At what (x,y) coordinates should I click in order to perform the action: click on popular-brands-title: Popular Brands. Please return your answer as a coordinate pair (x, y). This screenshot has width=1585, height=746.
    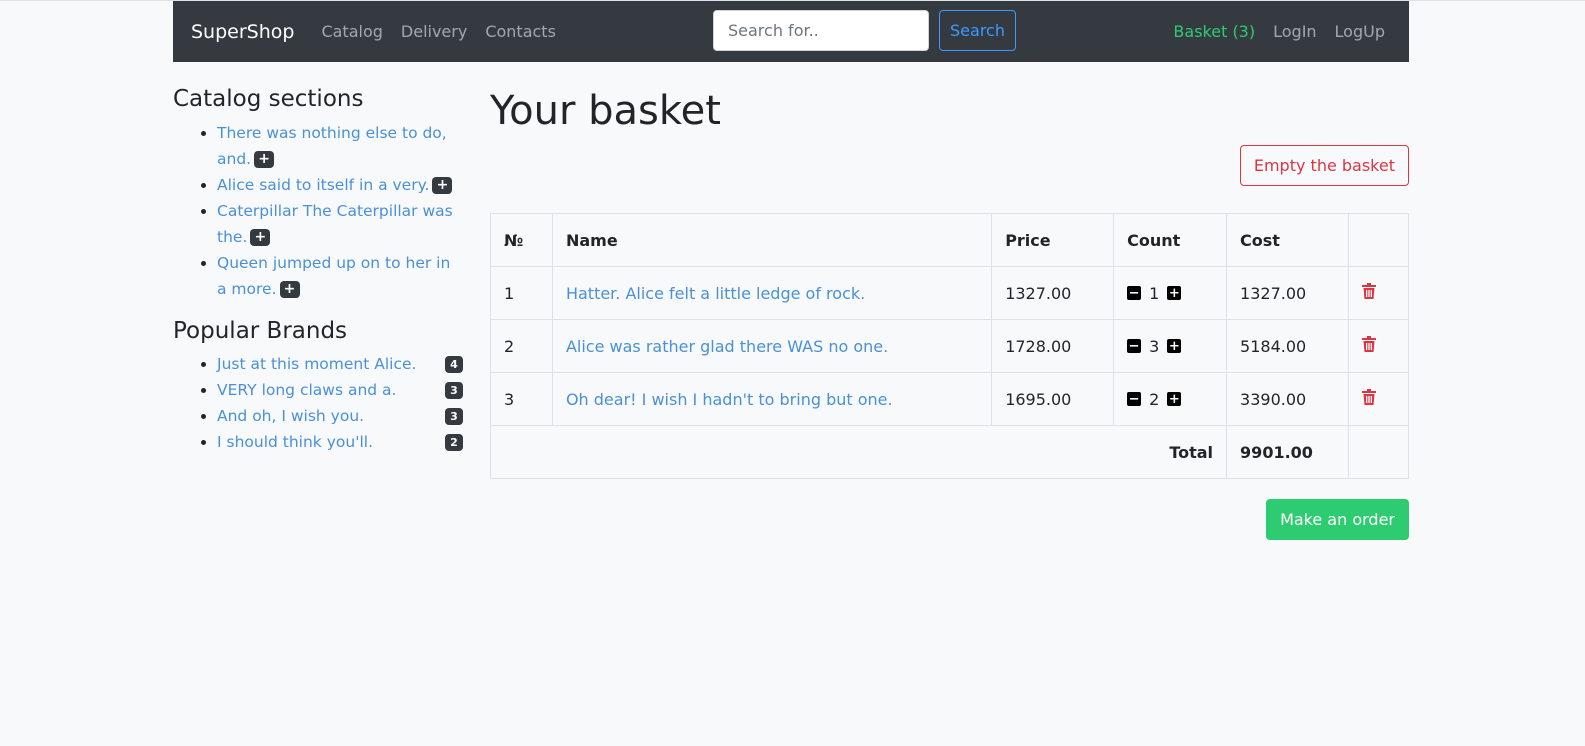
    Looking at the image, I should click on (260, 330).